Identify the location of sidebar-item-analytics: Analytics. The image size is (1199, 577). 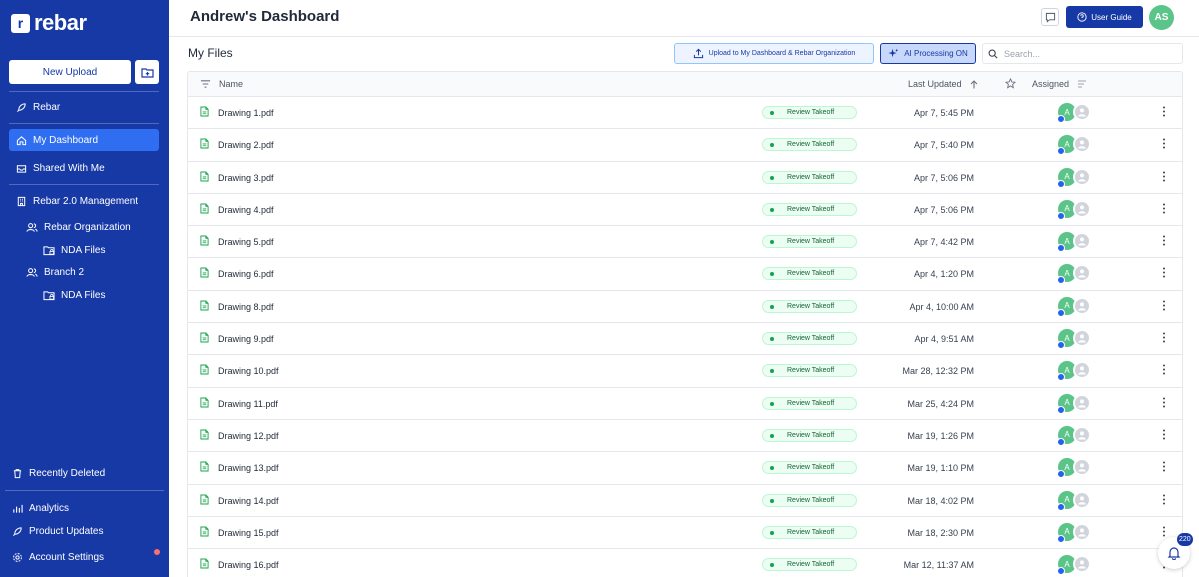
(80, 508).